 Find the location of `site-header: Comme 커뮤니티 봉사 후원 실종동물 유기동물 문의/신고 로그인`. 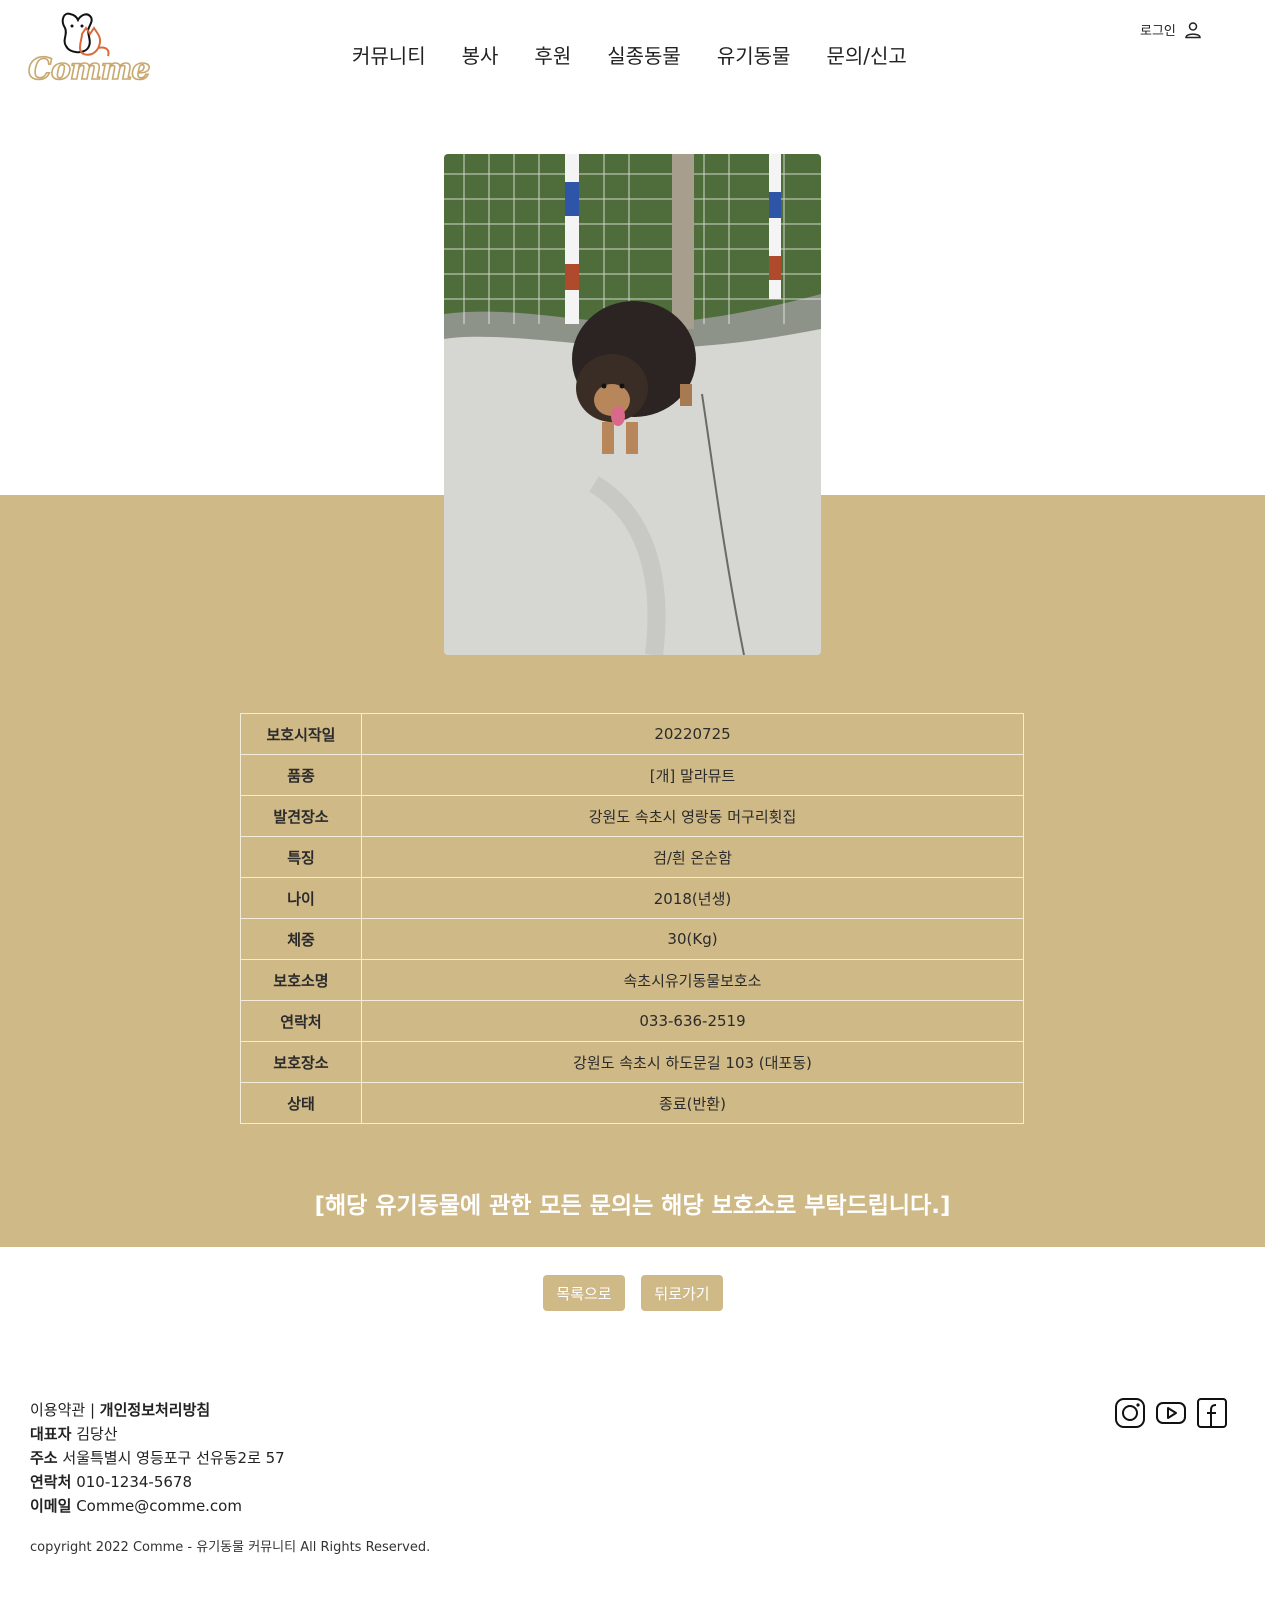

site-header: Comme 커뮤니티 봉사 후원 실종동물 유기동물 문의/신고 로그인 is located at coordinates (636, 55).